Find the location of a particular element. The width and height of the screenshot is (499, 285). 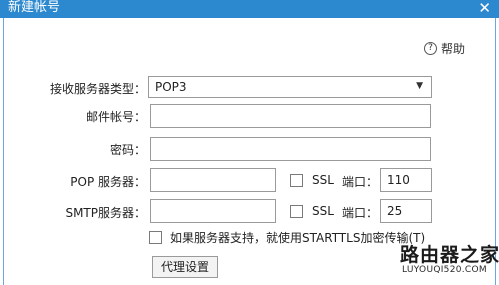

chevron-down-icon: ▼ is located at coordinates (419, 86).